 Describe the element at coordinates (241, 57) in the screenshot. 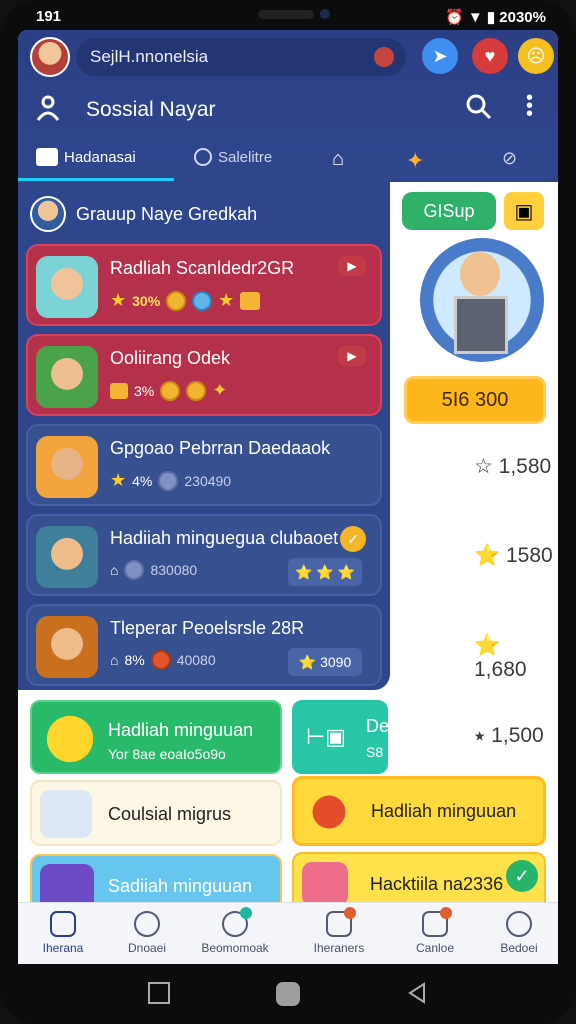

I see `search-bar: SejlH.nnonelsia` at that location.